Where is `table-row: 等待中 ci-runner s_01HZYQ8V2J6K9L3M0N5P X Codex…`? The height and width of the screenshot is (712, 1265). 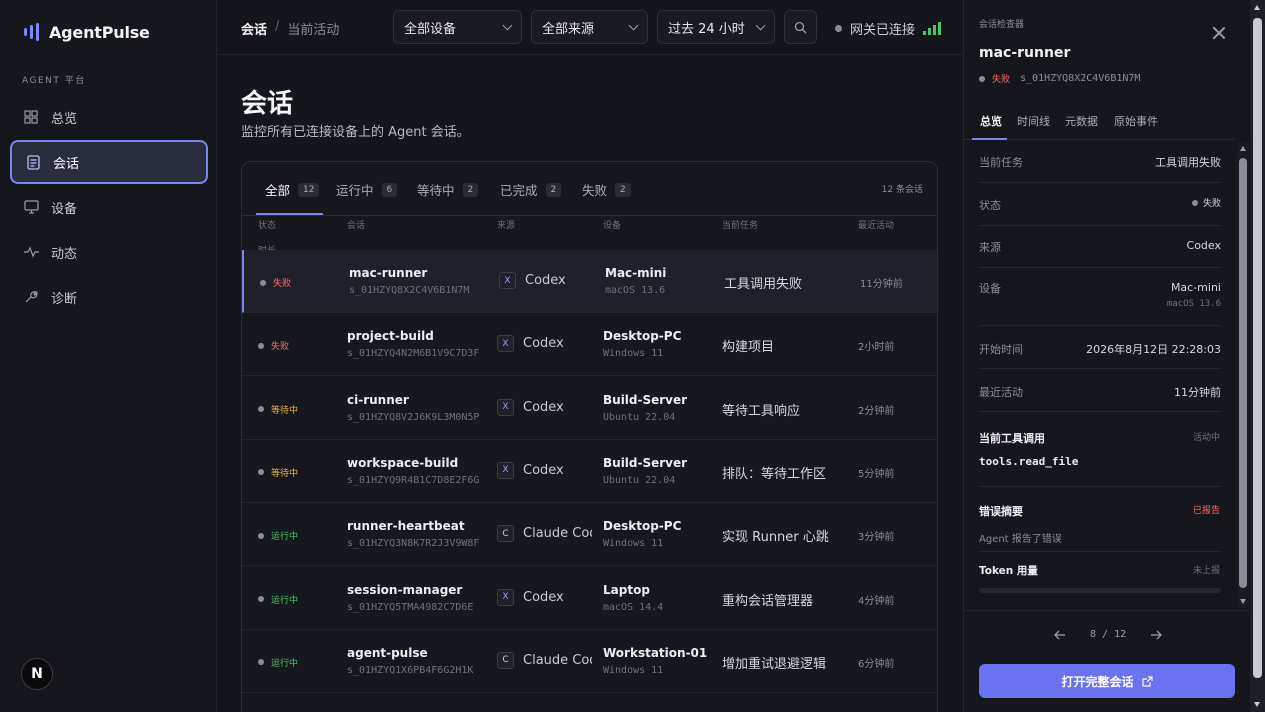
table-row: 等待中 ci-runner s_01HZYQ8V2J6K9L3M0N5P X Codex… is located at coordinates (589, 408).